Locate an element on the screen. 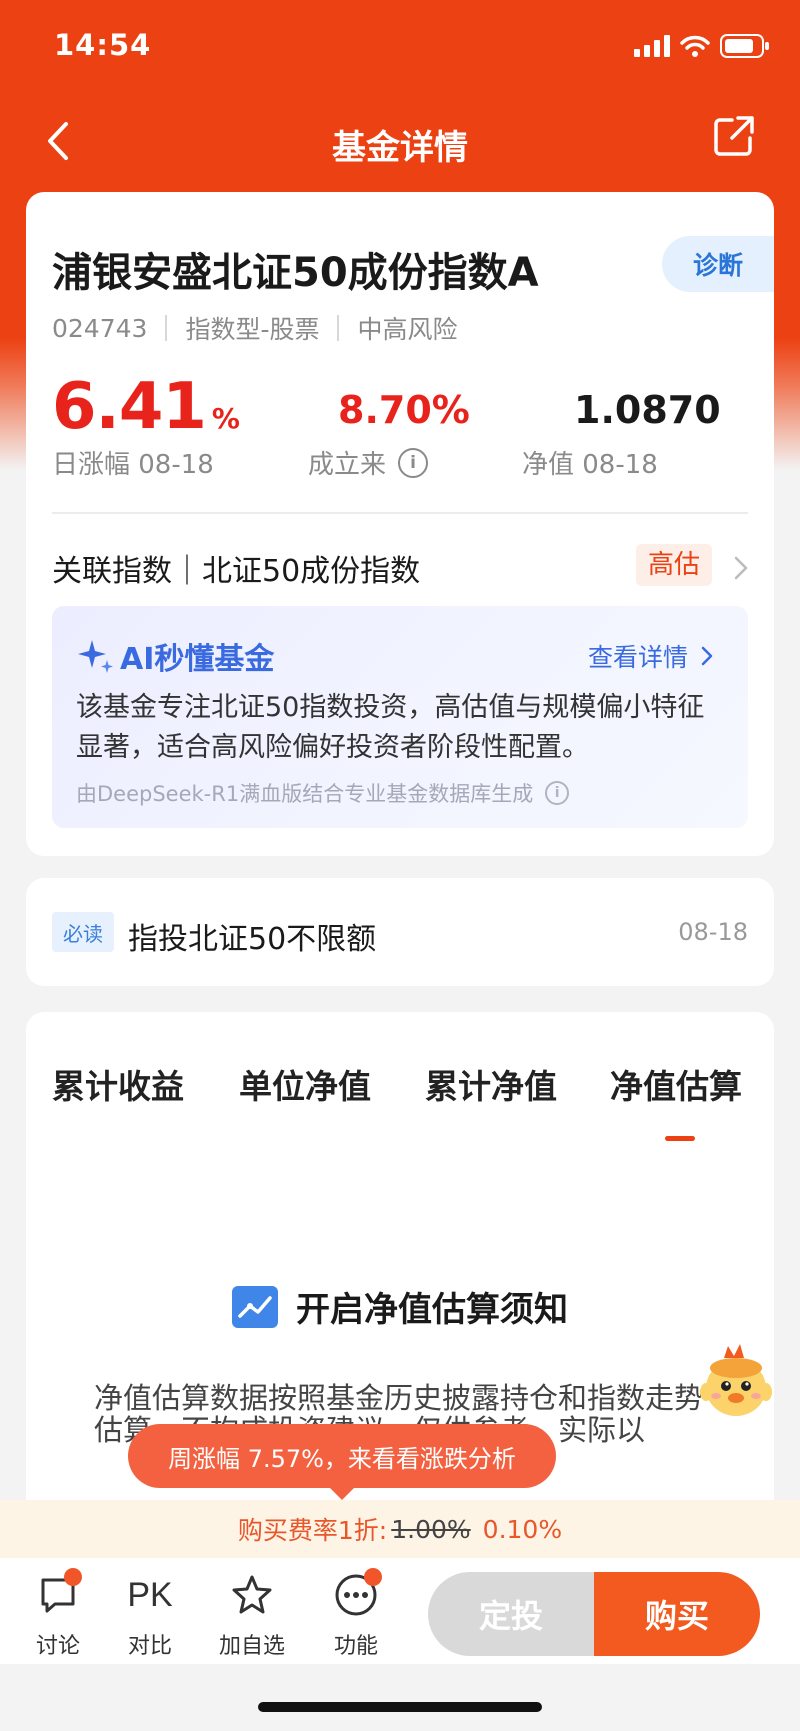  star-icon is located at coordinates (252, 1594).